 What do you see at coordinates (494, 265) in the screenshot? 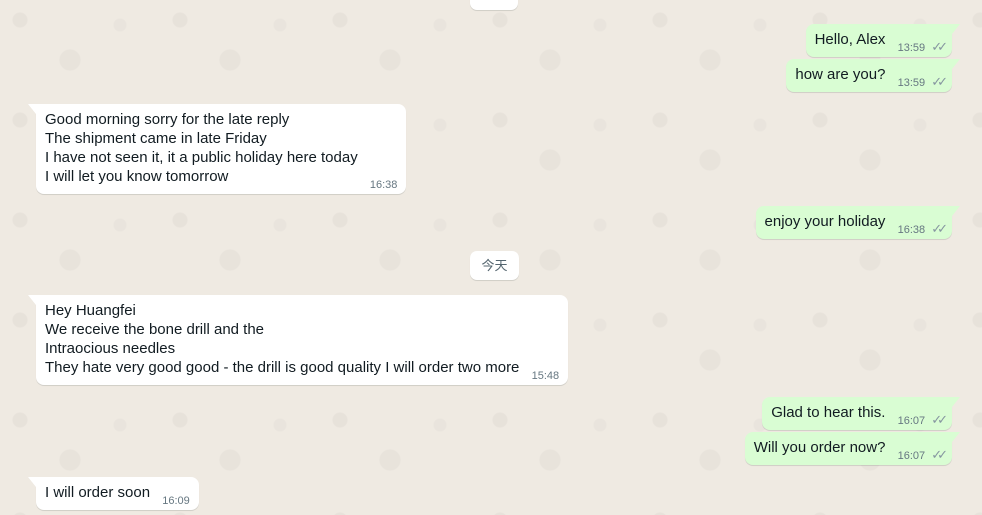
I see `date-separator: 今天` at bounding box center [494, 265].